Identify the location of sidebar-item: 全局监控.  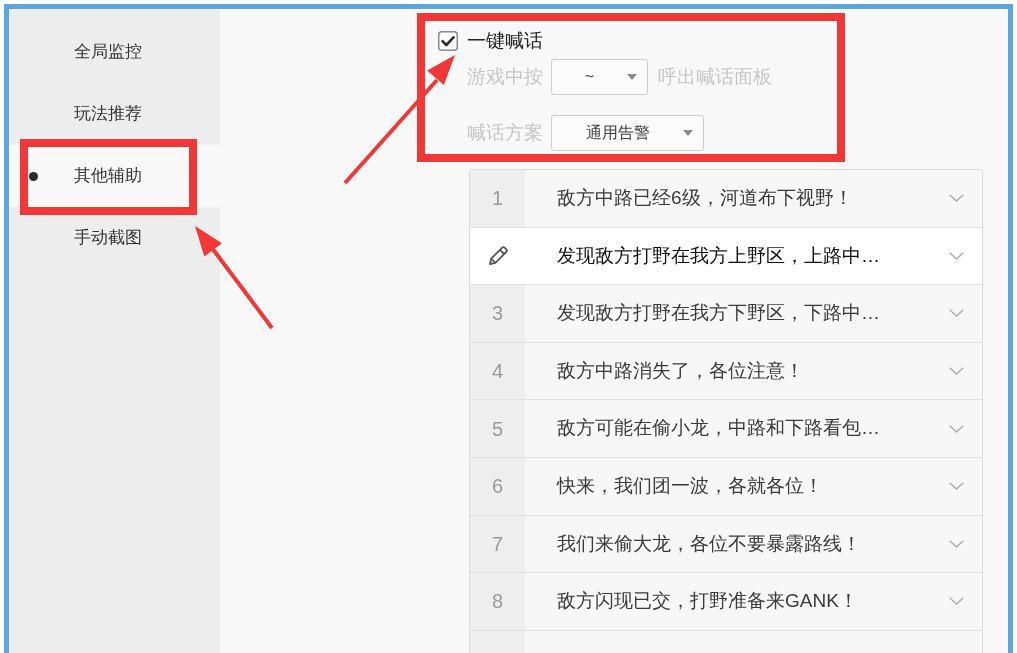
(108, 52).